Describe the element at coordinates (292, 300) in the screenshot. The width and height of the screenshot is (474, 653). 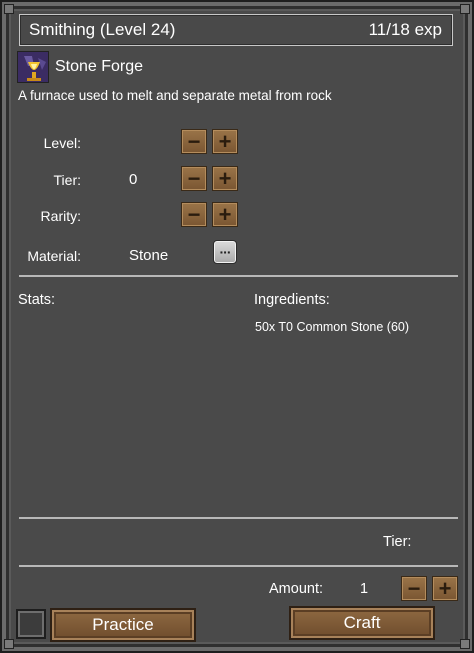
I see `ingredients-label: Ingredients:` at that location.